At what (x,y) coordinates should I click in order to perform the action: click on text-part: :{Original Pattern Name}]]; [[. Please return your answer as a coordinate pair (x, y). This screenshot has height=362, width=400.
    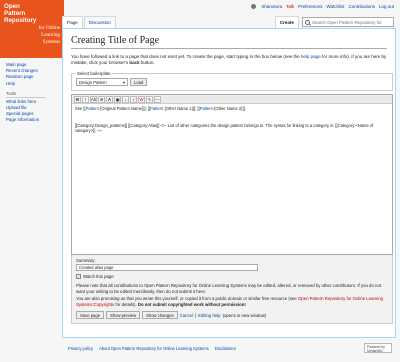
    Looking at the image, I should click on (124, 108).